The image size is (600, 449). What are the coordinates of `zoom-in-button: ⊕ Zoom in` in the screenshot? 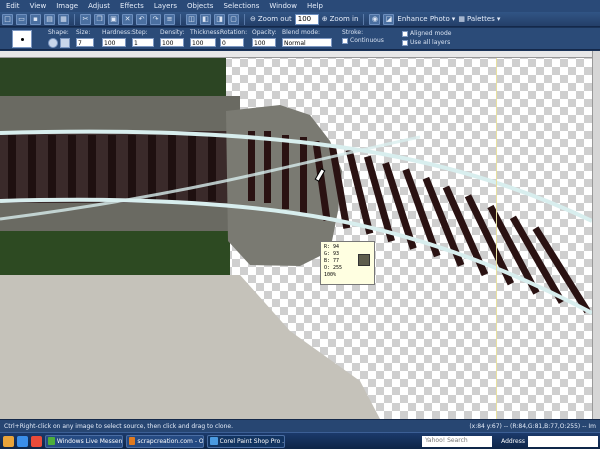 It's located at (340, 19).